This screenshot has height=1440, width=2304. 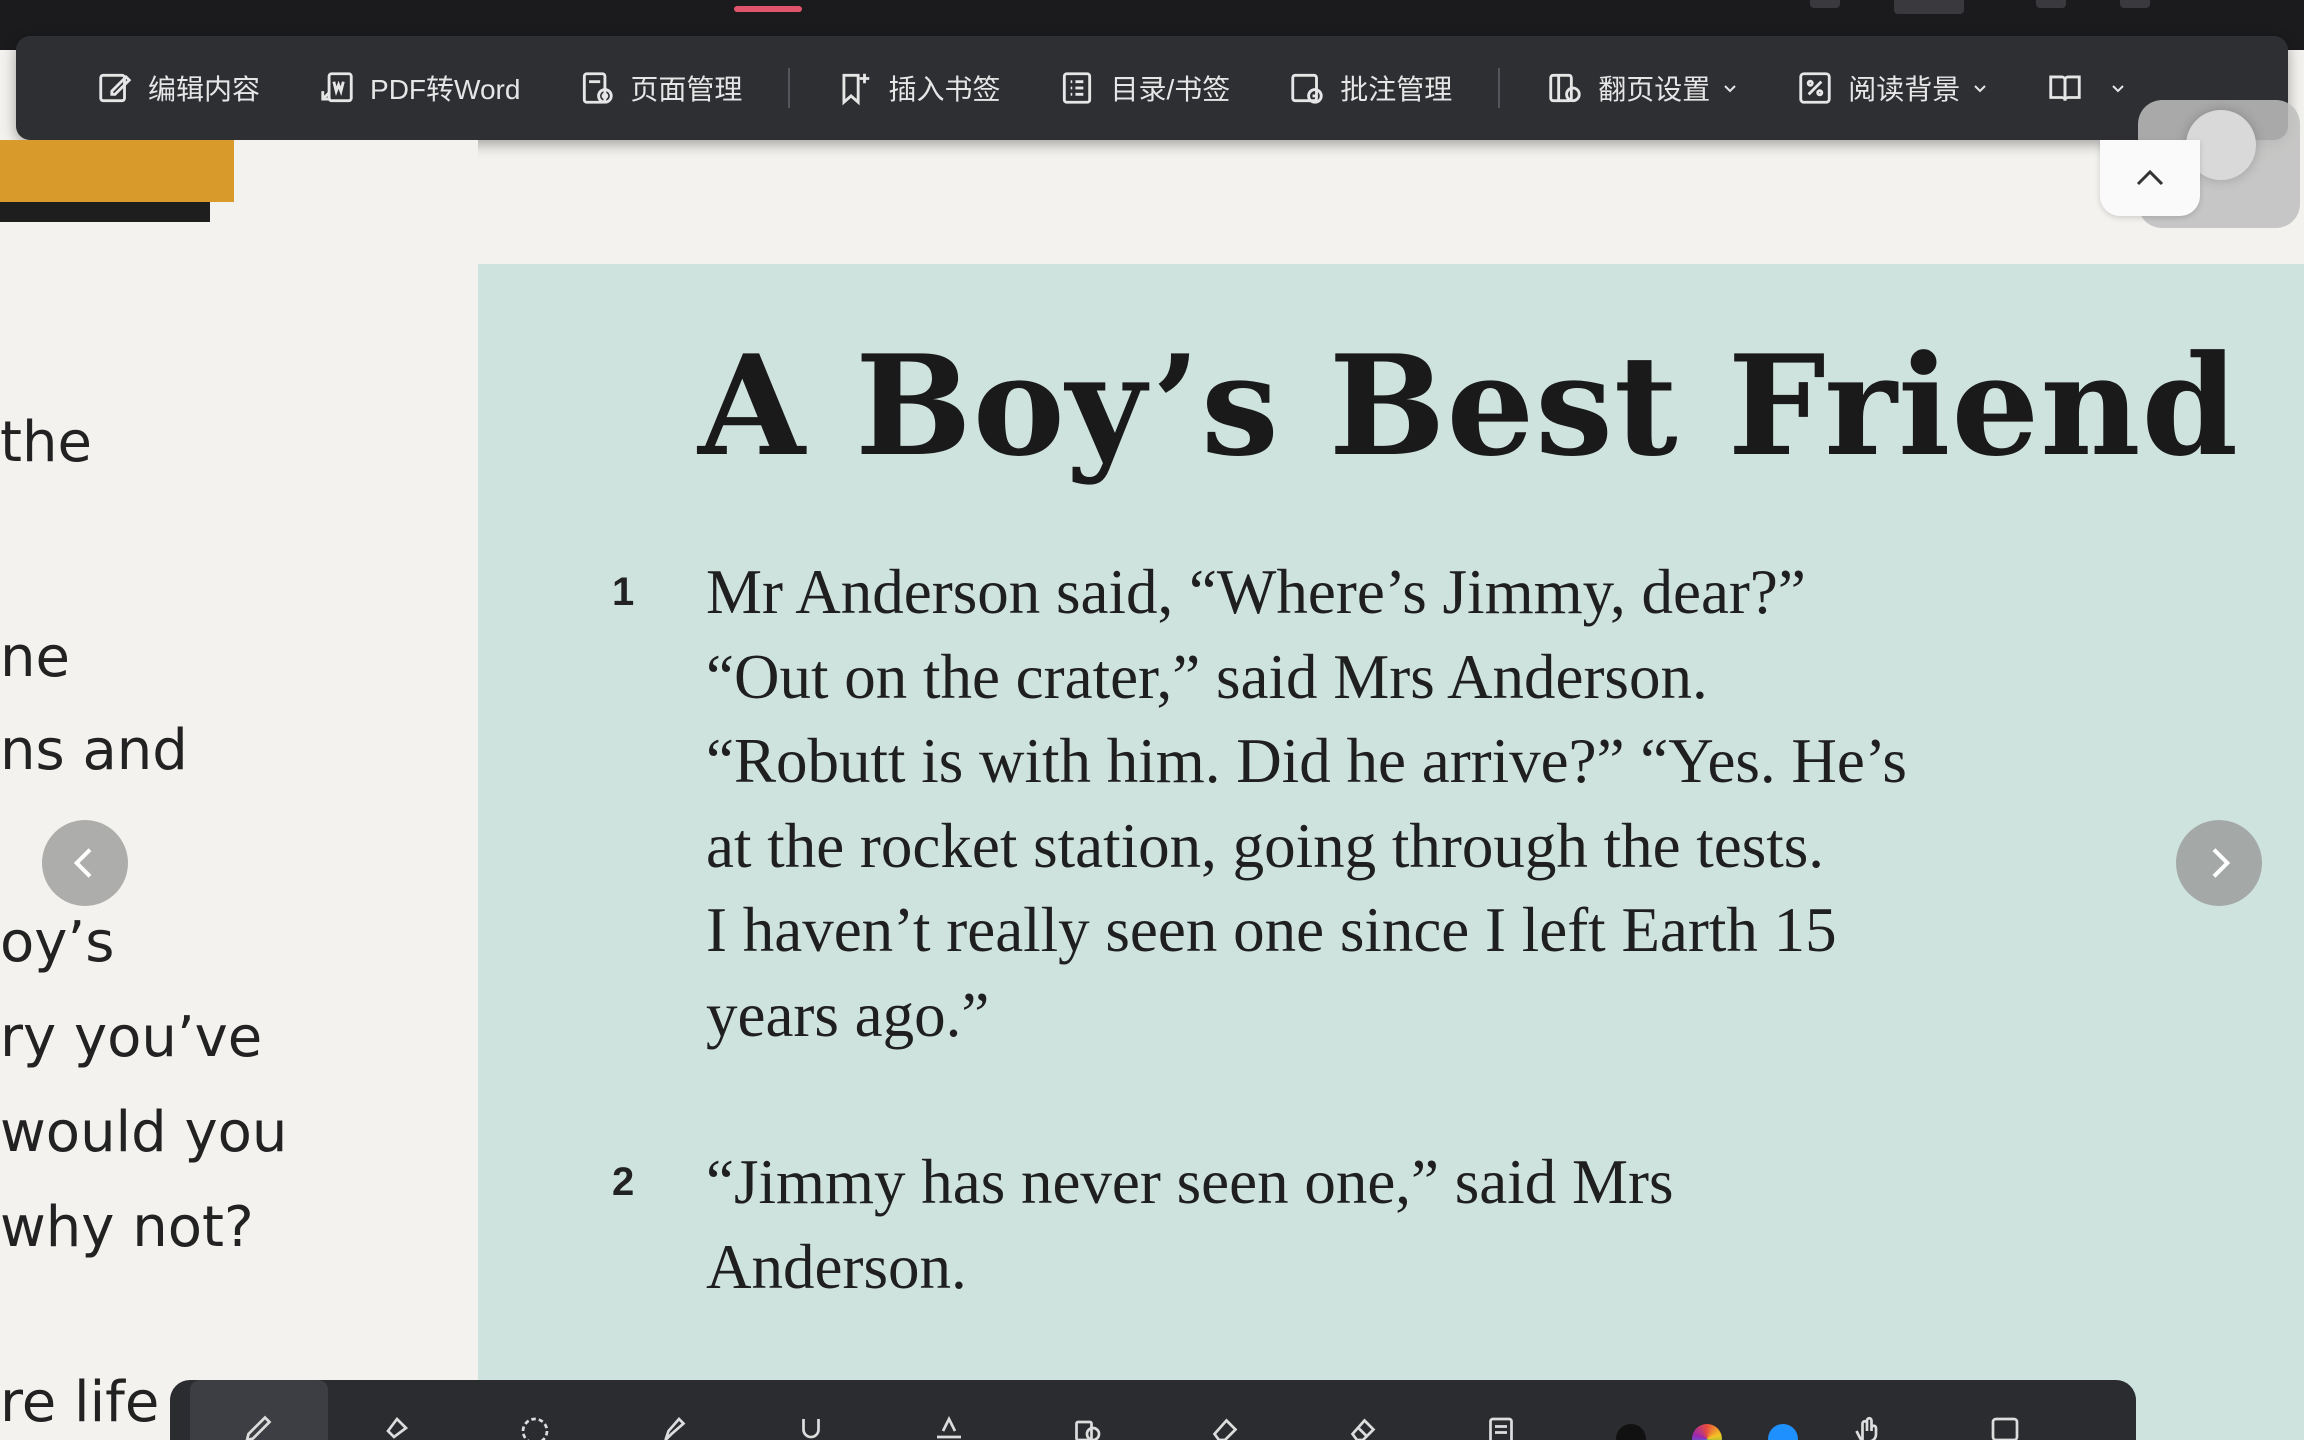 What do you see at coordinates (768, 9) in the screenshot?
I see `active-tab-indicator` at bounding box center [768, 9].